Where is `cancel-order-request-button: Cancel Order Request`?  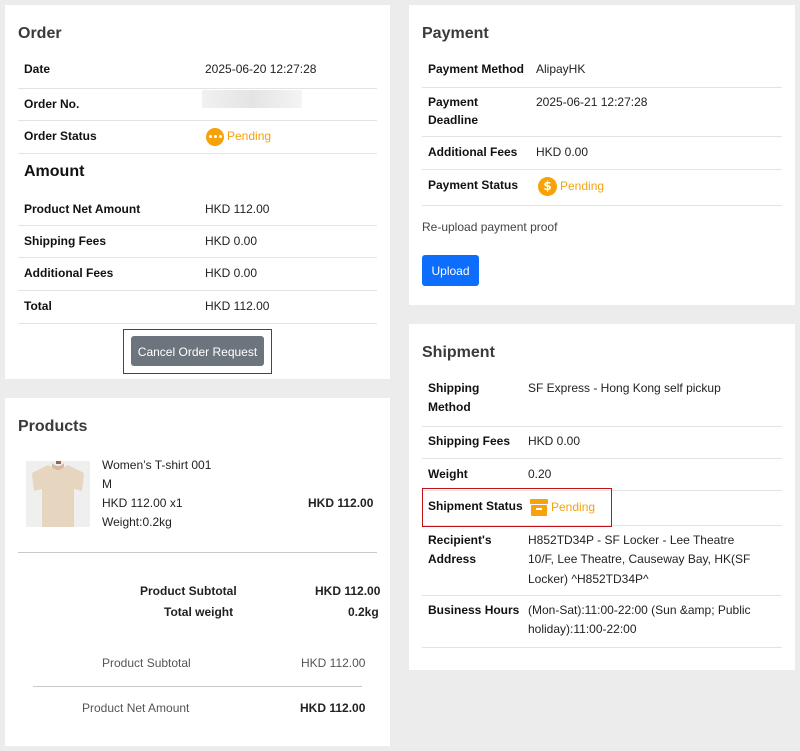 cancel-order-request-button: Cancel Order Request is located at coordinates (197, 351).